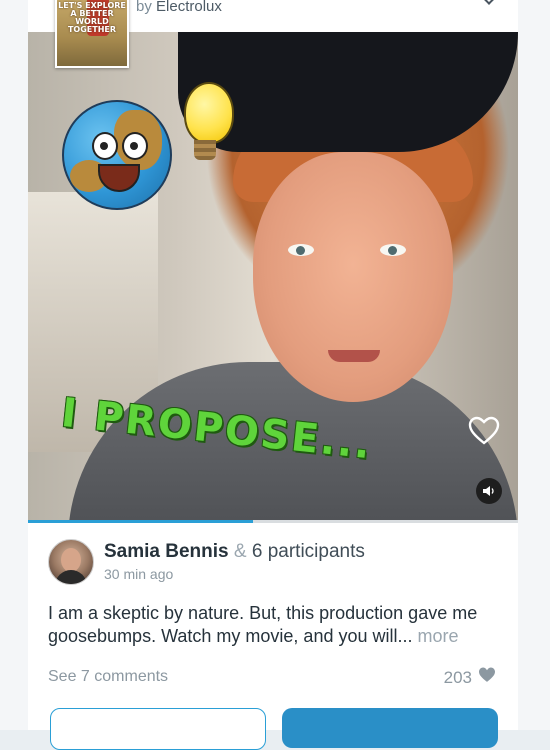  I want to click on by-prefix: by, so click(144, 7).